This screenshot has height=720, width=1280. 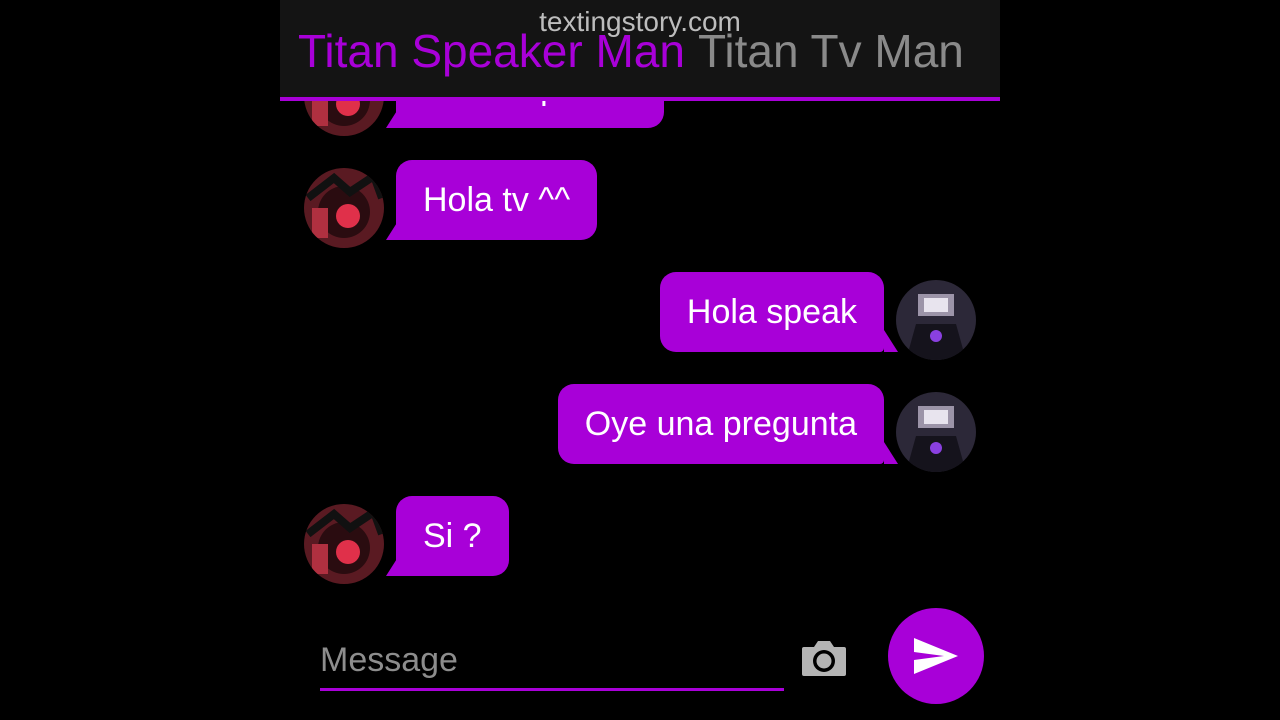 What do you see at coordinates (771, 312) in the screenshot?
I see `message-bubble: Hola speak` at bounding box center [771, 312].